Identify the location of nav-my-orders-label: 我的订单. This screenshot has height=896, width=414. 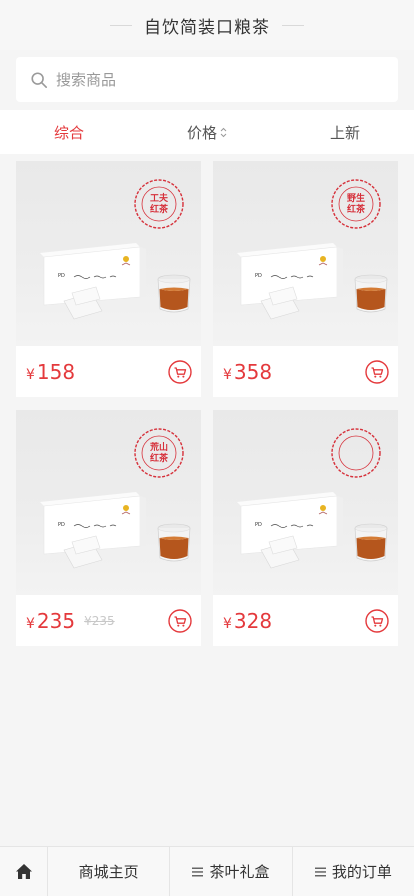
(361, 872).